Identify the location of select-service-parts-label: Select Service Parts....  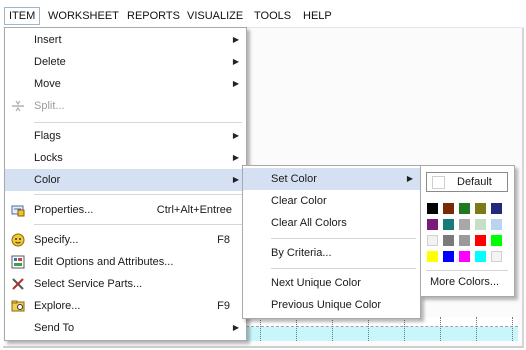
(88, 284).